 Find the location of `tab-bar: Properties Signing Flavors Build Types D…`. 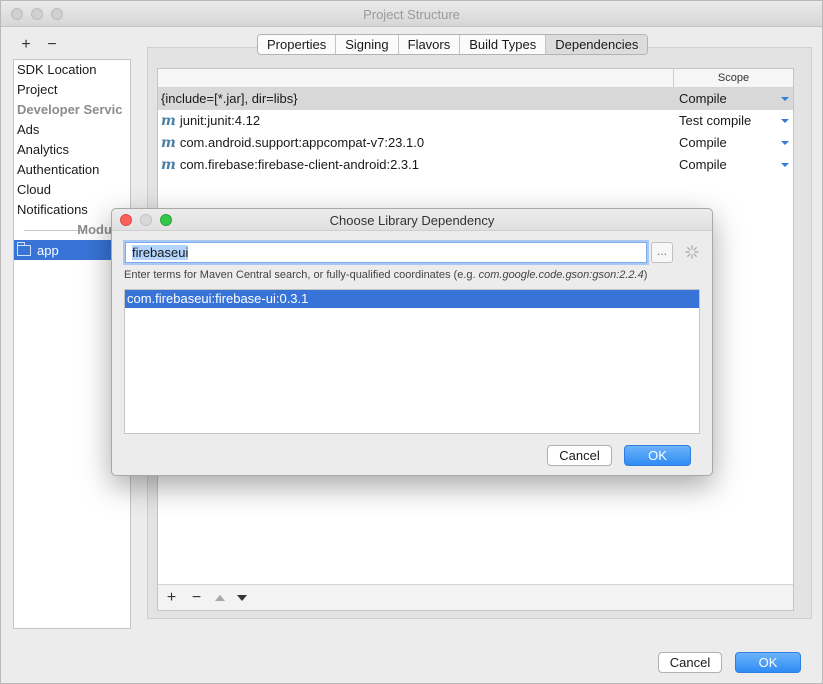

tab-bar: Properties Signing Flavors Build Types D… is located at coordinates (453, 44).